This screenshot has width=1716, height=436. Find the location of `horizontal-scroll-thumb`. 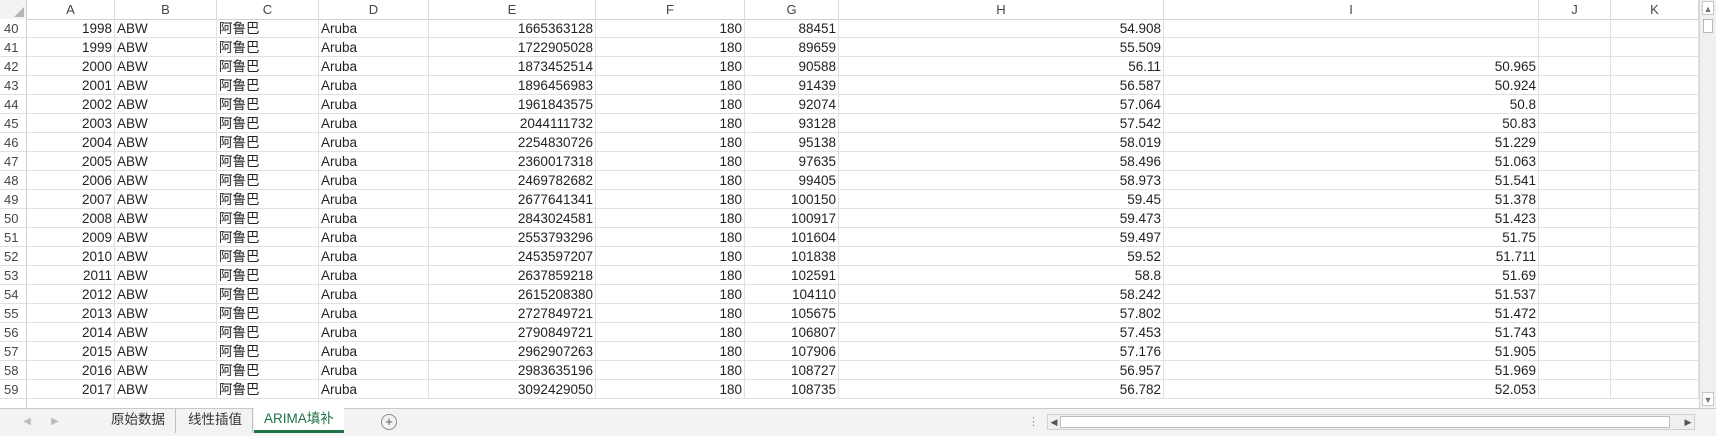

horizontal-scroll-thumb is located at coordinates (1365, 422).